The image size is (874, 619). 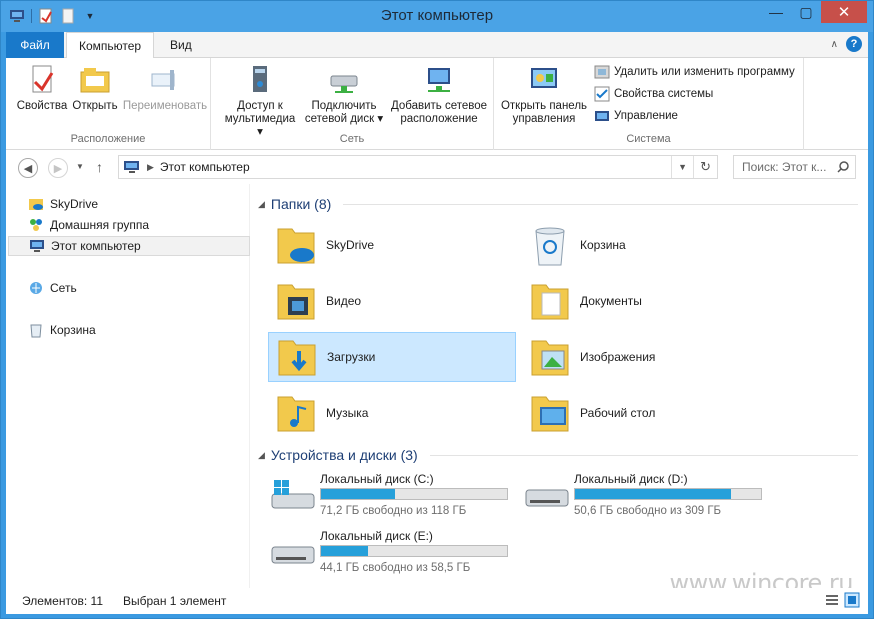 What do you see at coordinates (437, 45) in the screenshot?
I see `ribbon-tabs: Файл Компьютер Вид ∧ ?` at bounding box center [437, 45].